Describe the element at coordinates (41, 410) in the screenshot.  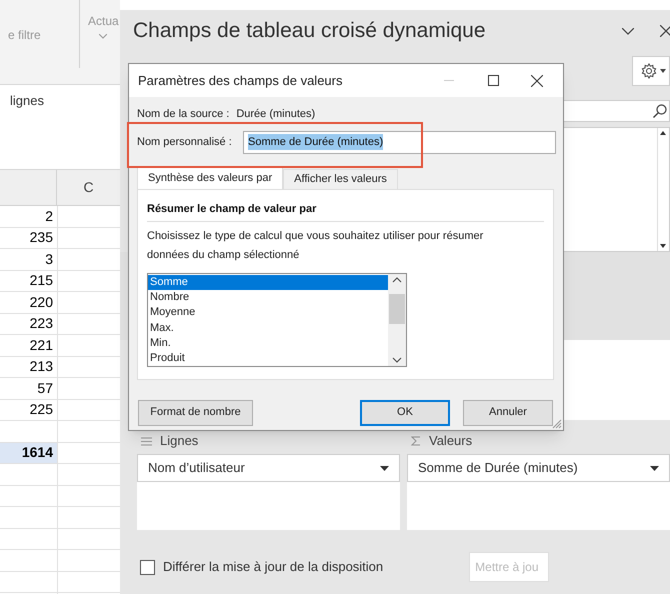
I see `table-cell-text: 225` at that location.